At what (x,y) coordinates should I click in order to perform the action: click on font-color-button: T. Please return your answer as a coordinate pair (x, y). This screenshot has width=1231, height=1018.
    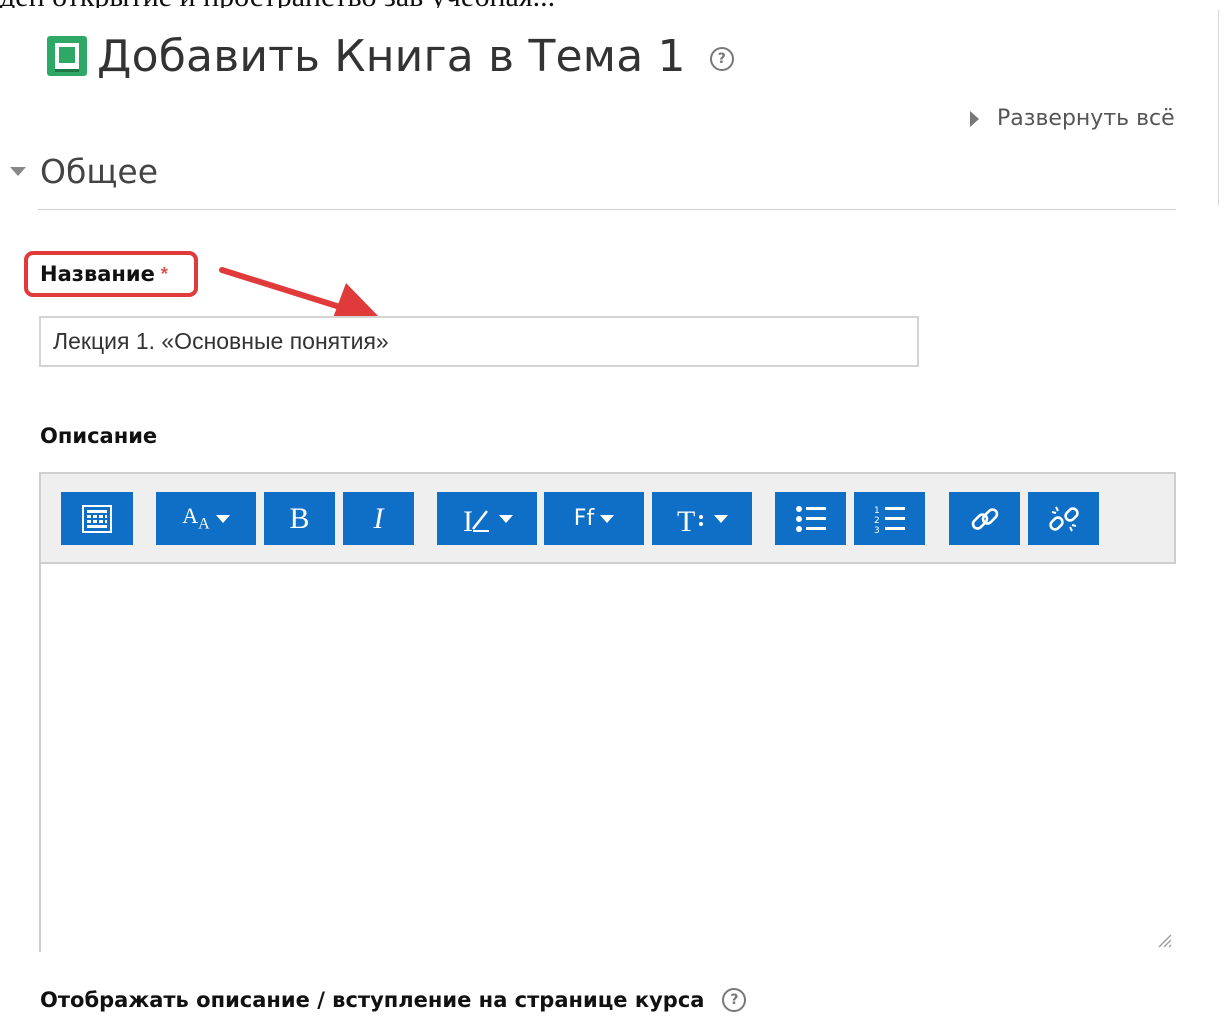
    Looking at the image, I should click on (702, 518).